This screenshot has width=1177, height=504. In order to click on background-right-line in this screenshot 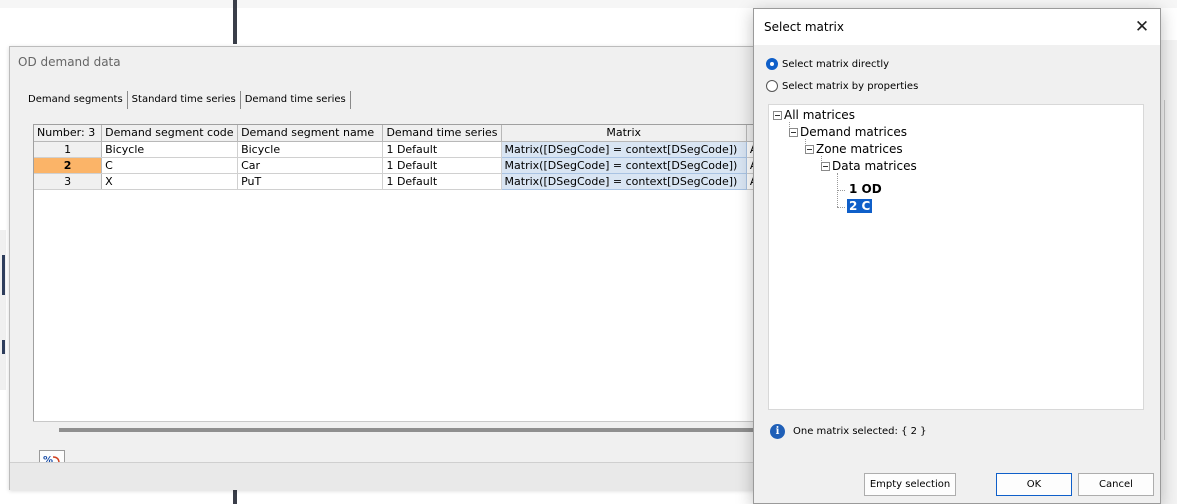, I will do `click(1164, 270)`.